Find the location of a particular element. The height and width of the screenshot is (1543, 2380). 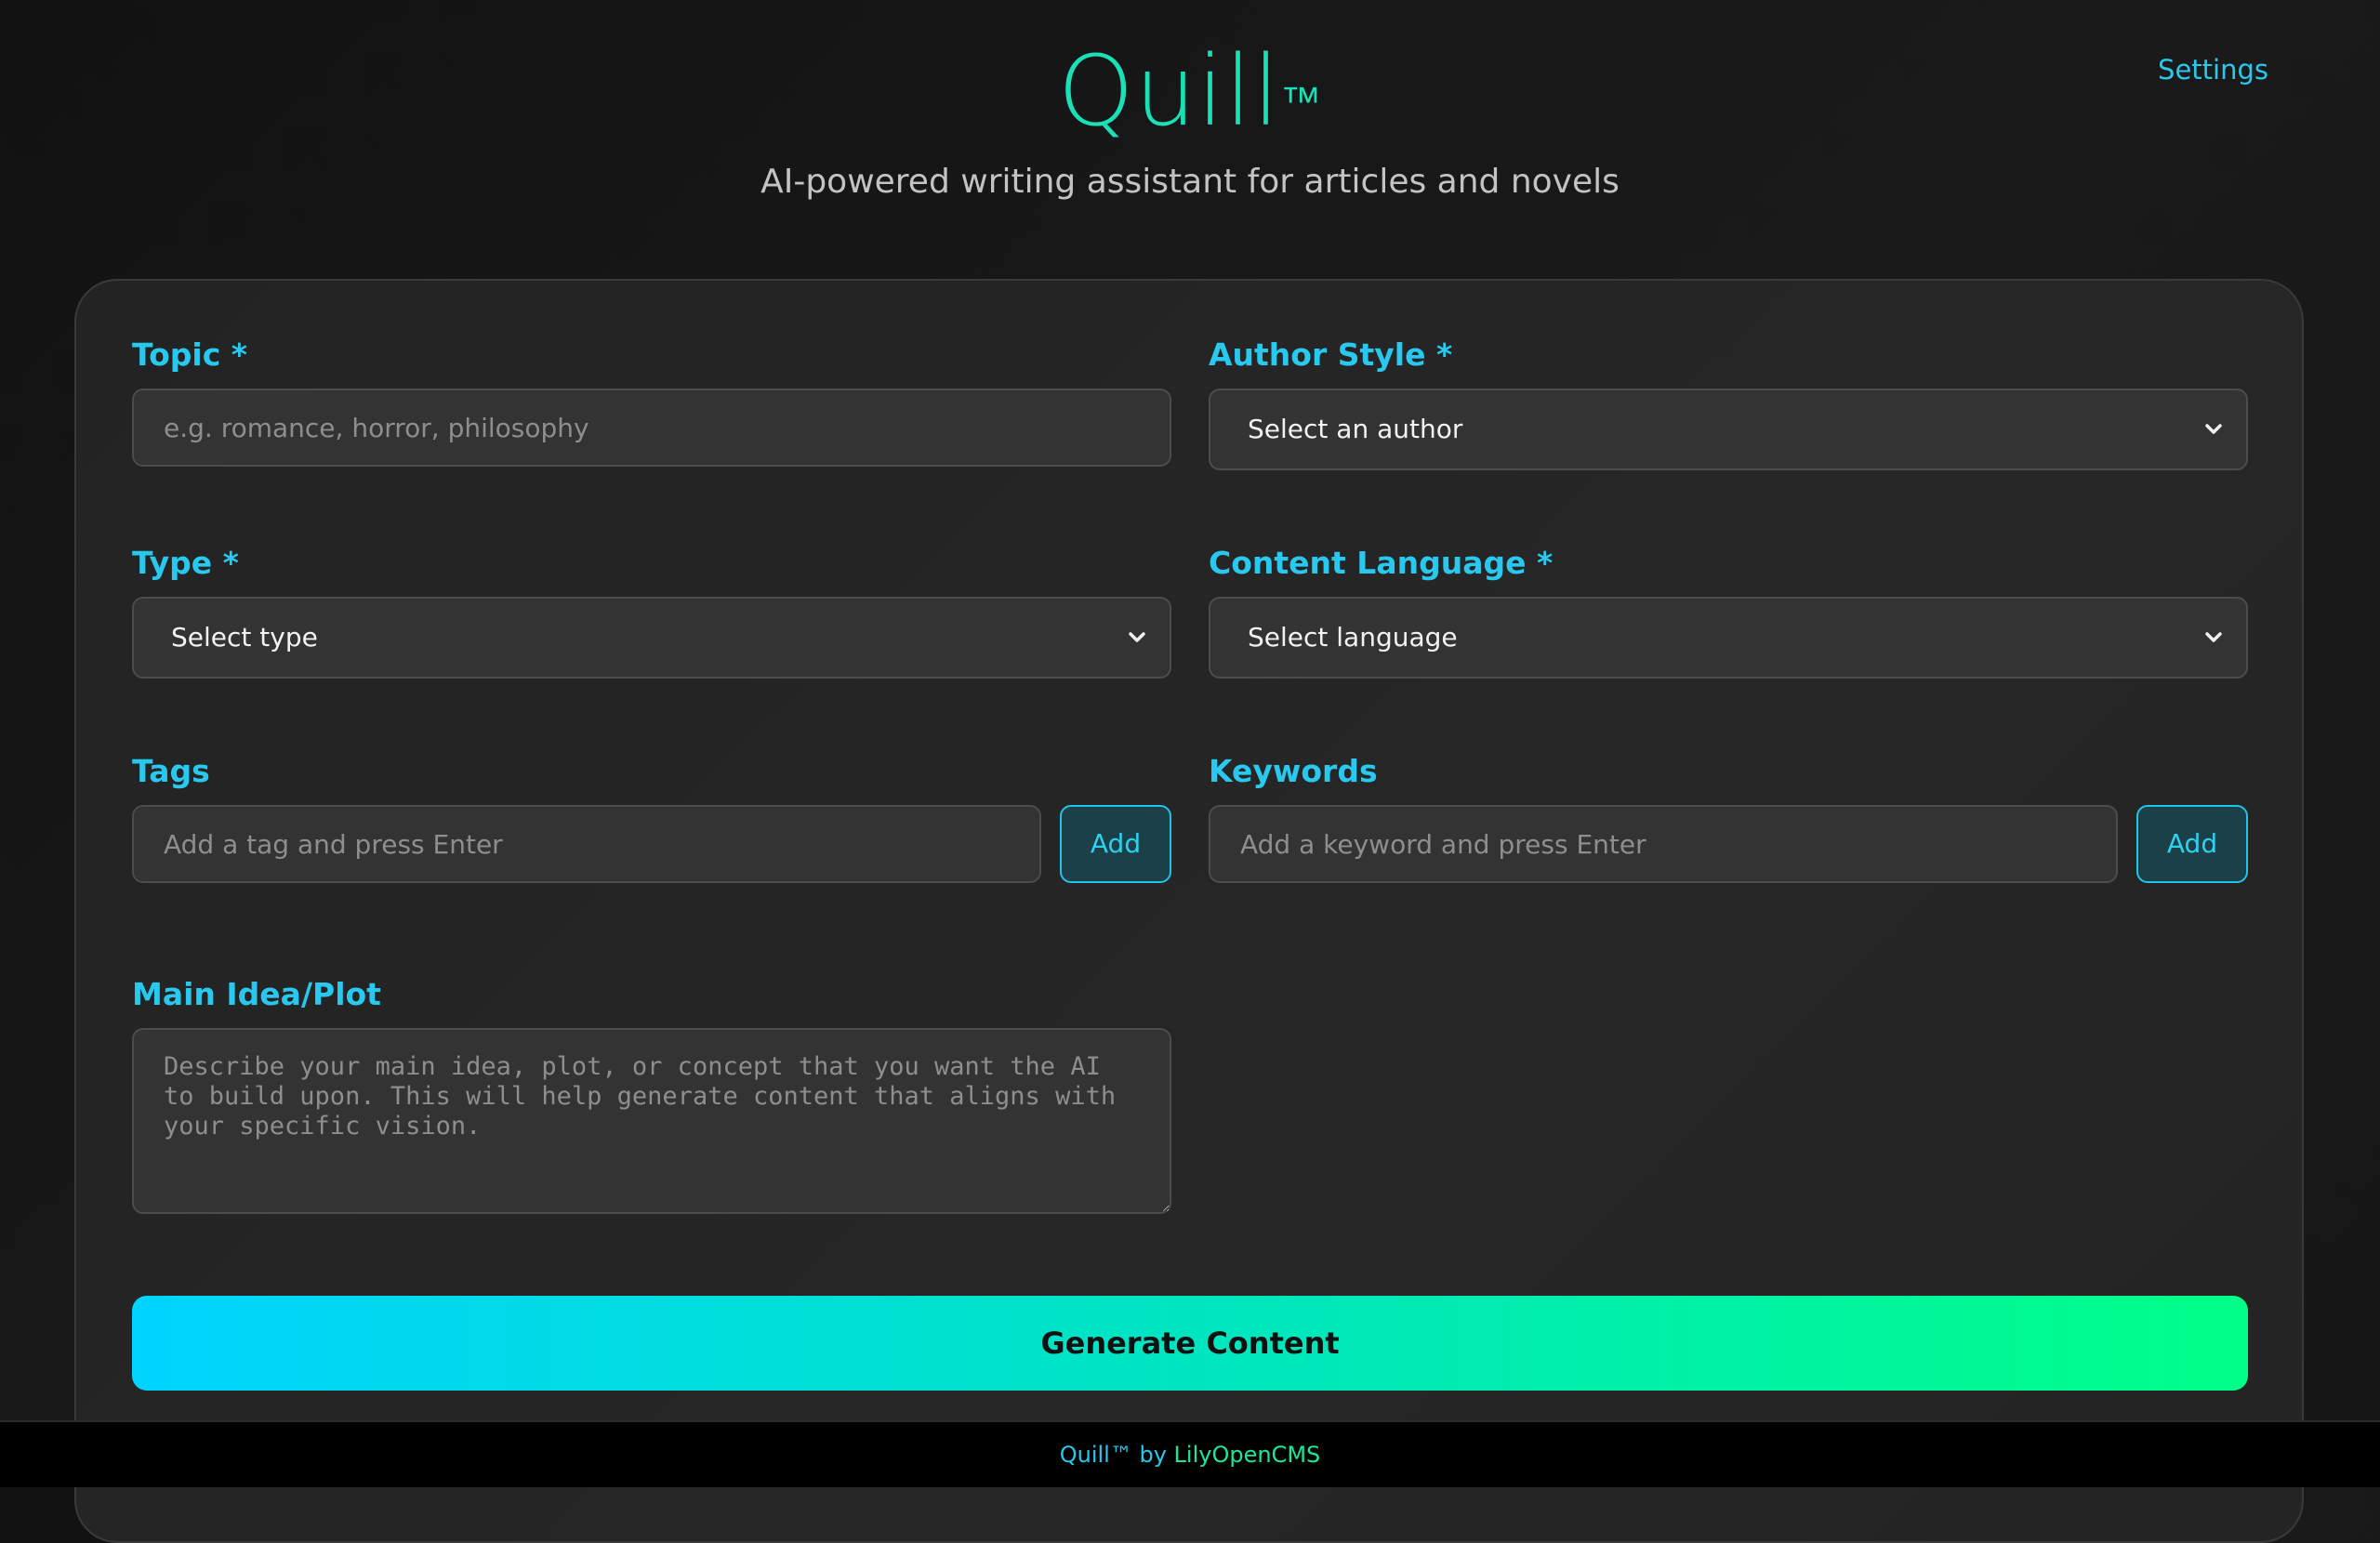

keywords-label: Keywords is located at coordinates (1293, 771).